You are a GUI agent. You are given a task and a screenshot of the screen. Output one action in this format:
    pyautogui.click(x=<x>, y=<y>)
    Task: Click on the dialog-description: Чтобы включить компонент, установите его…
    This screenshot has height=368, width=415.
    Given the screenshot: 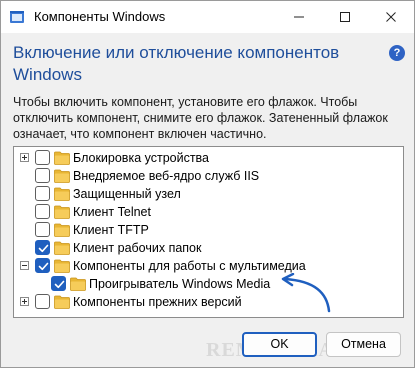 What is the action you would take?
    pyautogui.click(x=200, y=118)
    